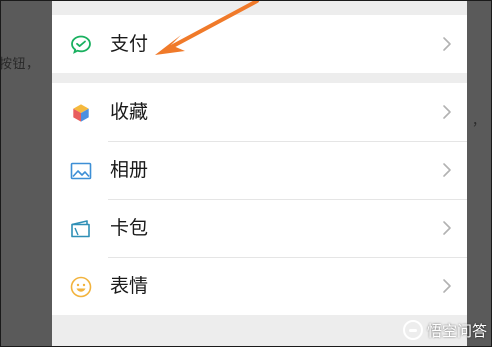 This screenshot has width=492, height=347. What do you see at coordinates (129, 170) in the screenshot?
I see `menu-item-album-label: 相册` at bounding box center [129, 170].